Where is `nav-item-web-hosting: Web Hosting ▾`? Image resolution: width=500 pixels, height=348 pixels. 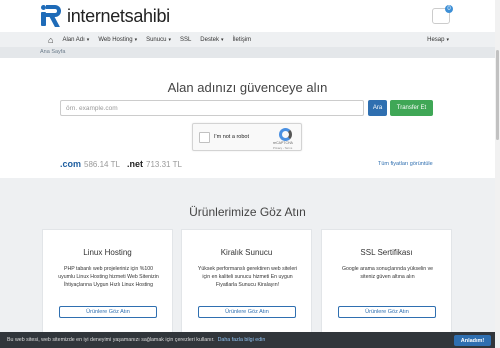 nav-item-web-hosting: Web Hosting ▾ is located at coordinates (117, 40).